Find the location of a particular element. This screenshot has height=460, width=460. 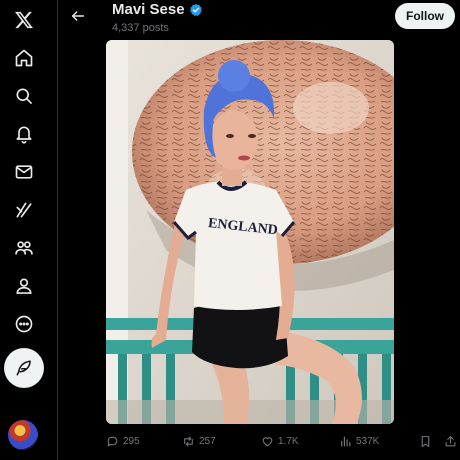

views-button: 537K is located at coordinates (359, 441).